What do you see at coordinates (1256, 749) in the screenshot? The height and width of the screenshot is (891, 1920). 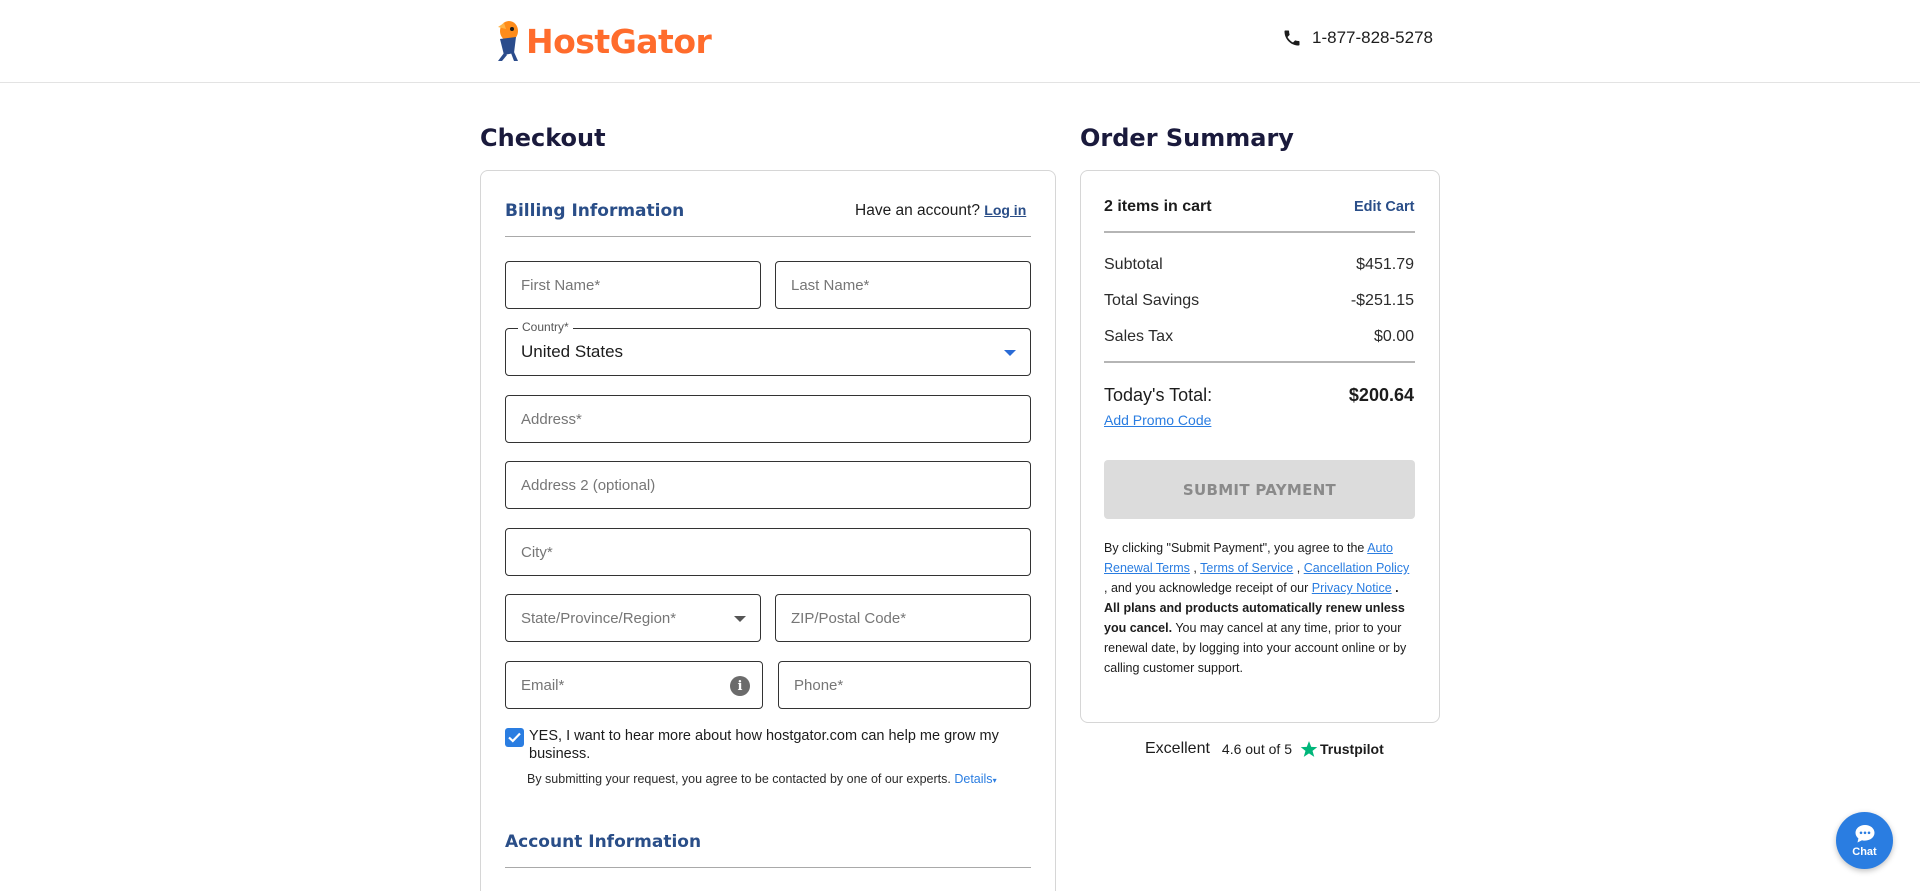 I see `trustpilot-score: 4.6 out of 5` at bounding box center [1256, 749].